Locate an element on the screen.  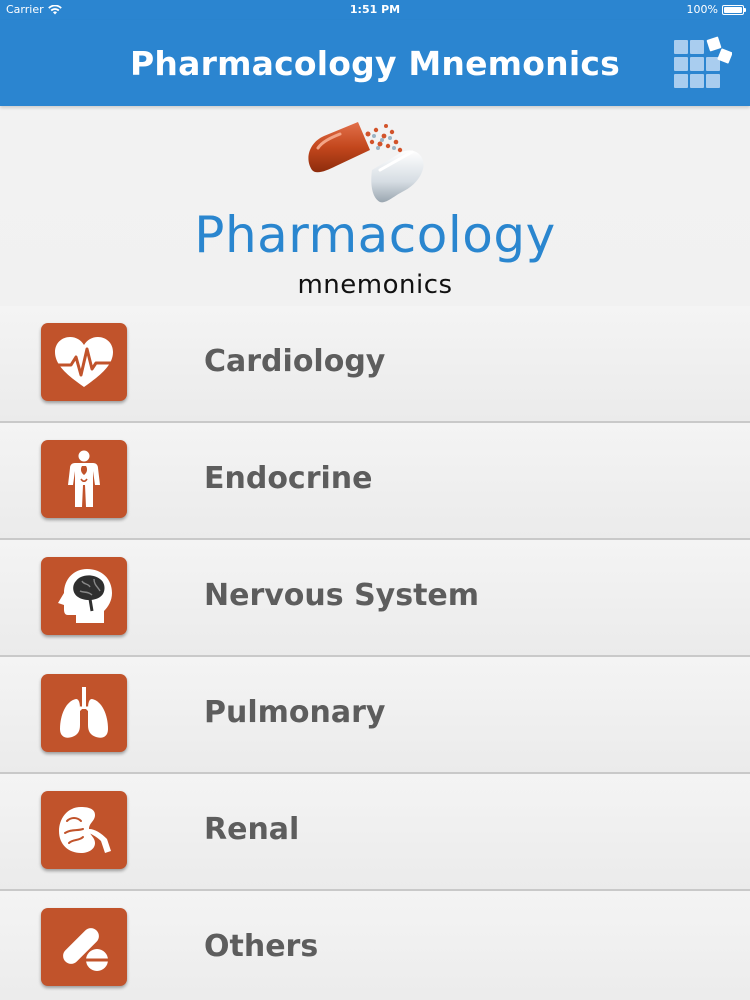
human-body-icon is located at coordinates (84, 479).